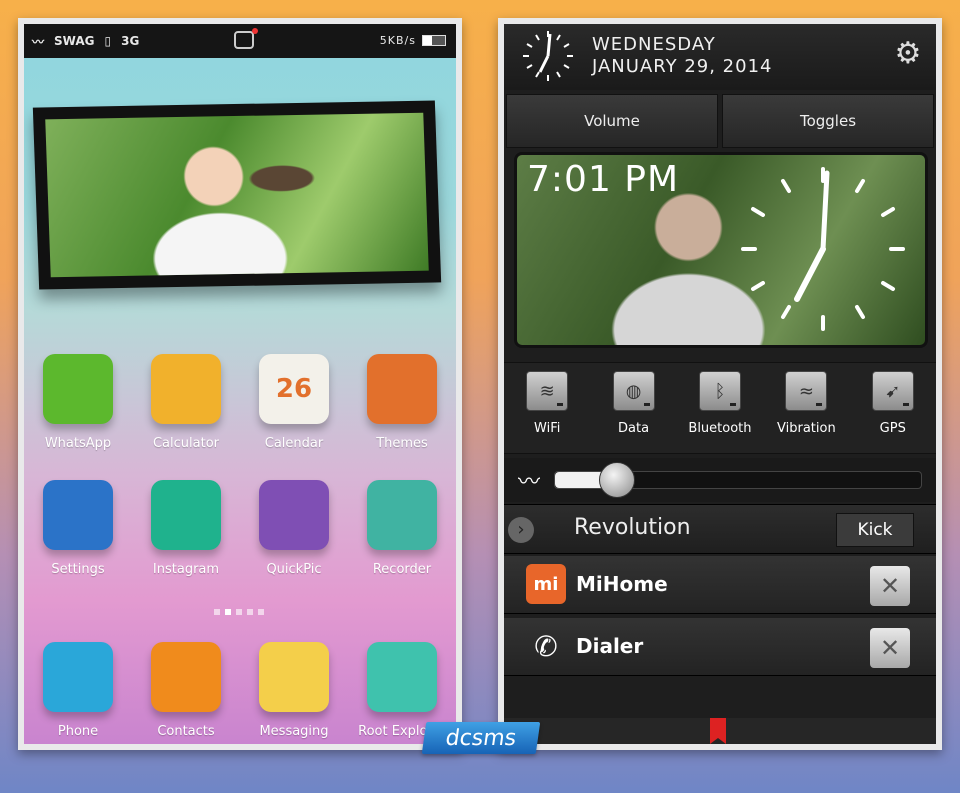 Image resolution: width=960 pixels, height=793 pixels. What do you see at coordinates (908, 54) in the screenshot?
I see `gear-icon: ⚙` at bounding box center [908, 54].